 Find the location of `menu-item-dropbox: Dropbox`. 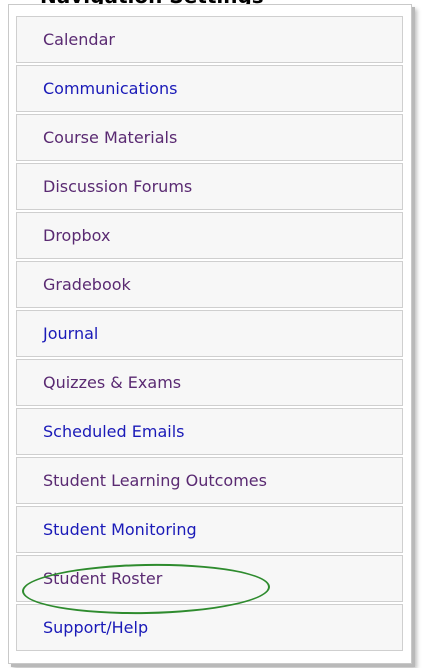

menu-item-dropbox: Dropbox is located at coordinates (209, 235).